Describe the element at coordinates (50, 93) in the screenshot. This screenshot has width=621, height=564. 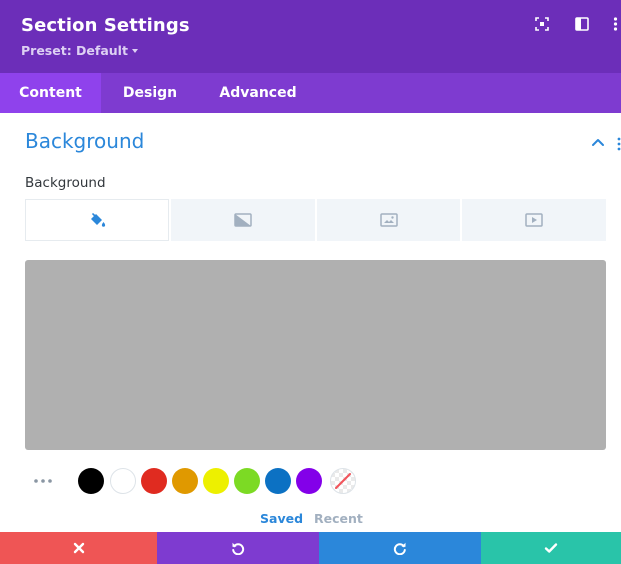
I see `tab-content: Content` at that location.